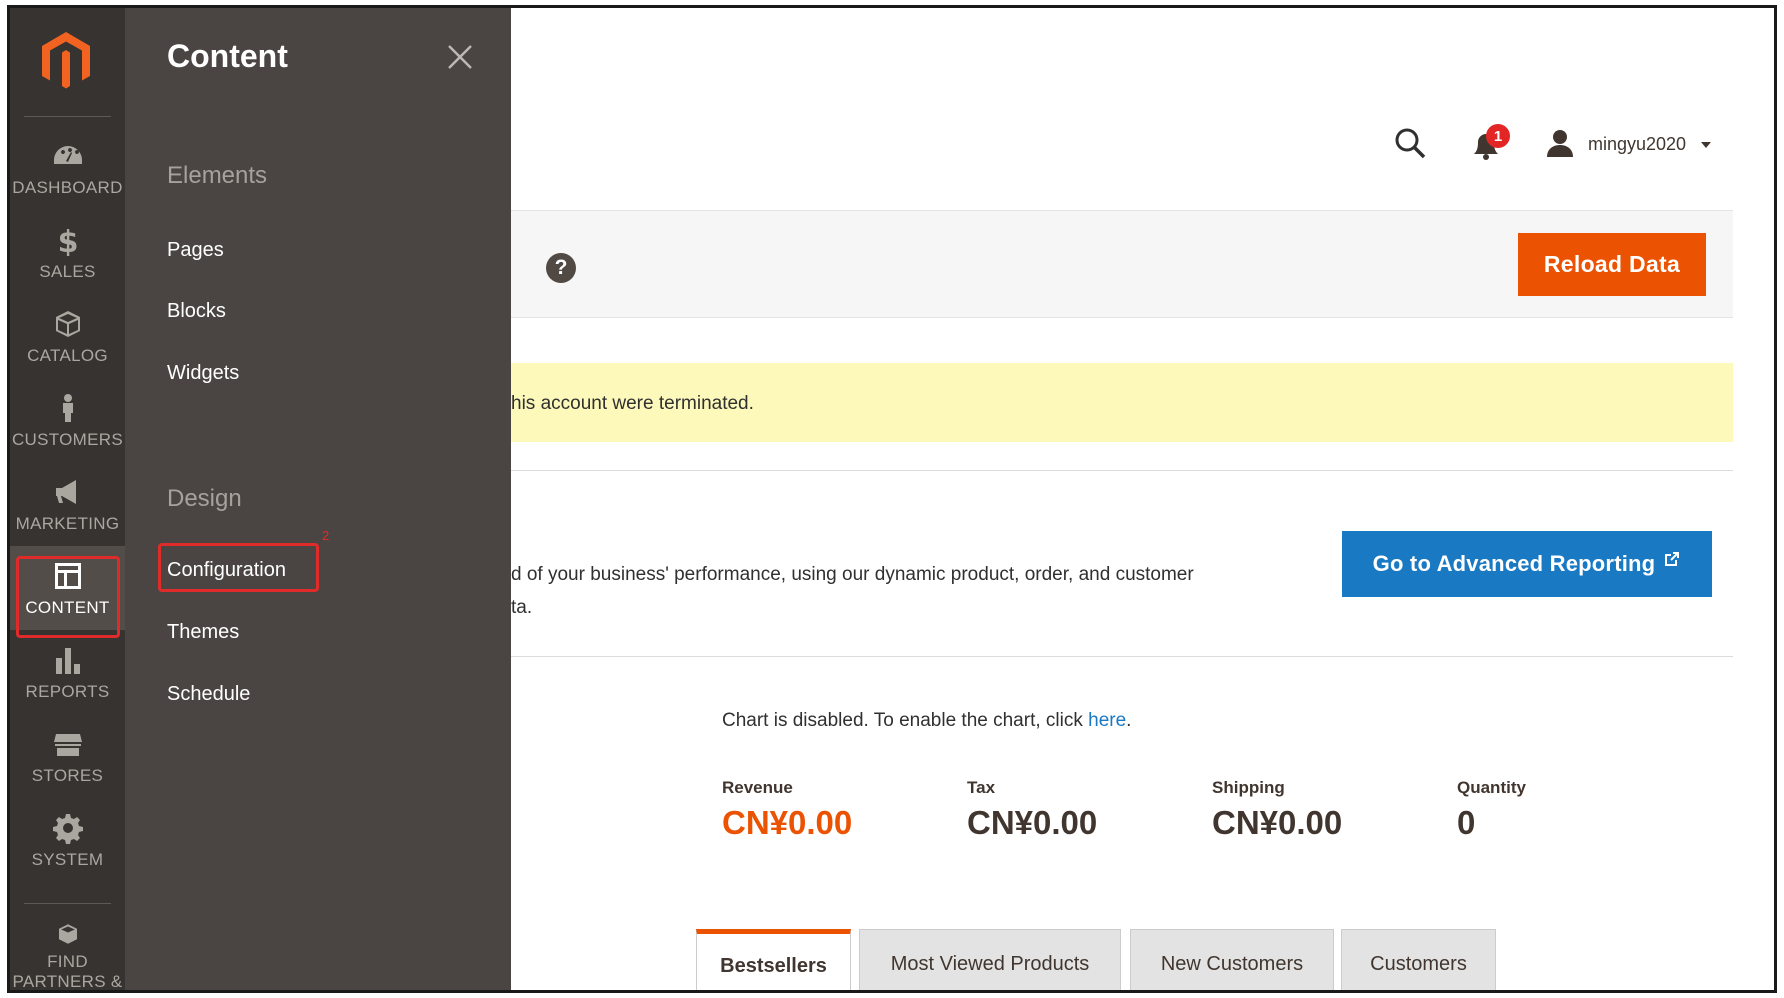 Image resolution: width=1784 pixels, height=998 pixels. I want to click on external-link-icon, so click(1672, 559).